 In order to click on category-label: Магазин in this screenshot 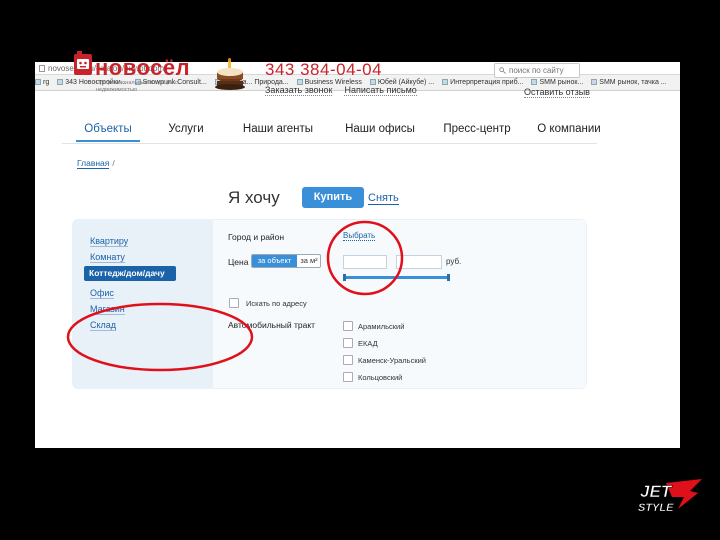, I will do `click(107, 309)`.